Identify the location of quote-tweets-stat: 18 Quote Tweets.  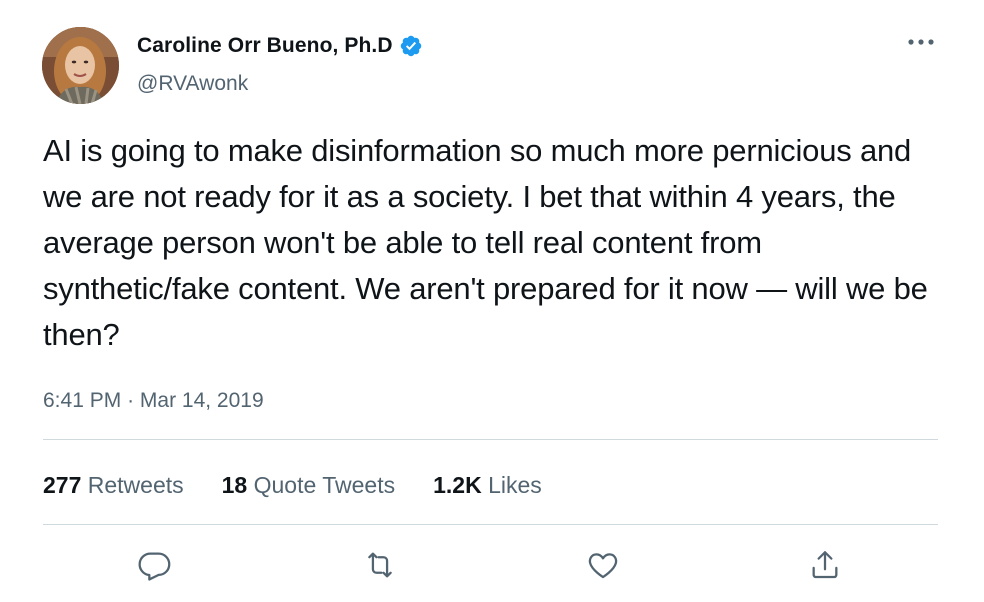
(308, 485).